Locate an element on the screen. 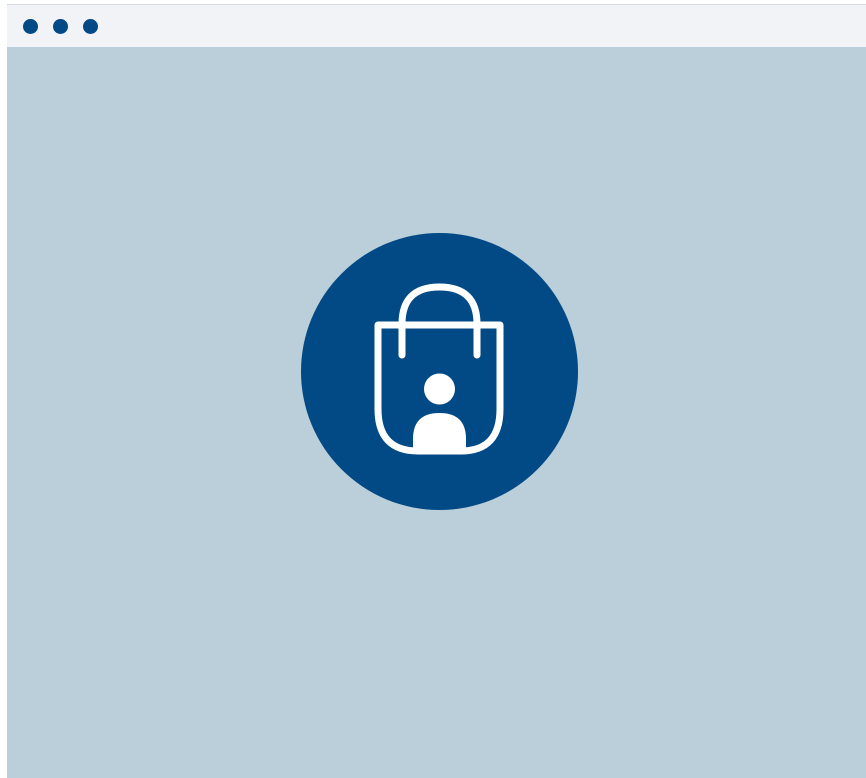 Image resolution: width=866 pixels, height=778 pixels. app-logo is located at coordinates (439, 371).